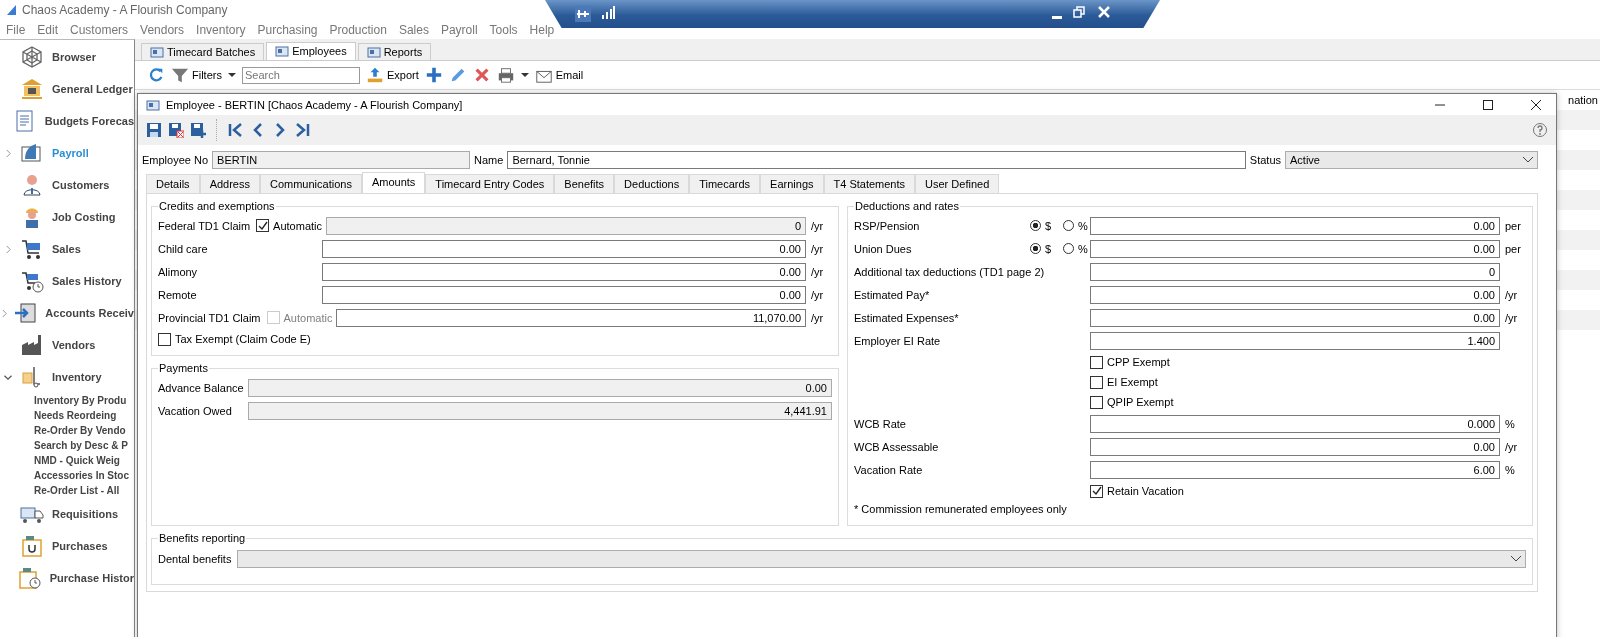 The width and height of the screenshot is (1600, 637). I want to click on sidebar-item: Accounts Receiv, so click(89, 313).